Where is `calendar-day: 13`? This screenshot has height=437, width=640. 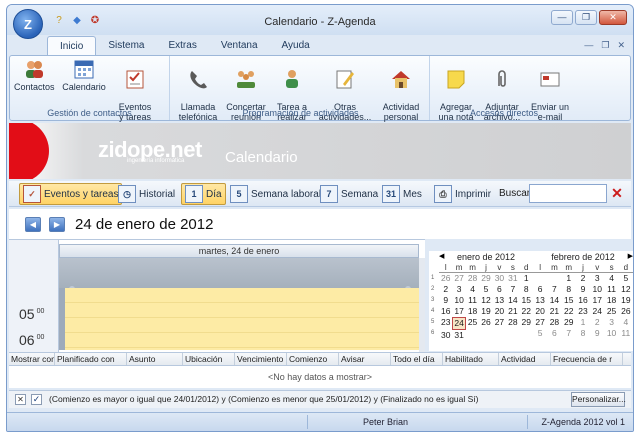 calendar-day: 13 is located at coordinates (540, 300).